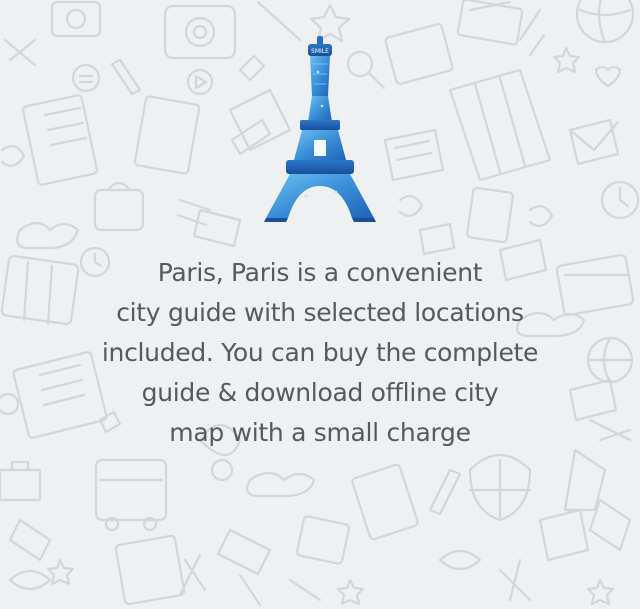 The width and height of the screenshot is (640, 609). I want to click on bottle-doodle-icon, so click(490, 215).